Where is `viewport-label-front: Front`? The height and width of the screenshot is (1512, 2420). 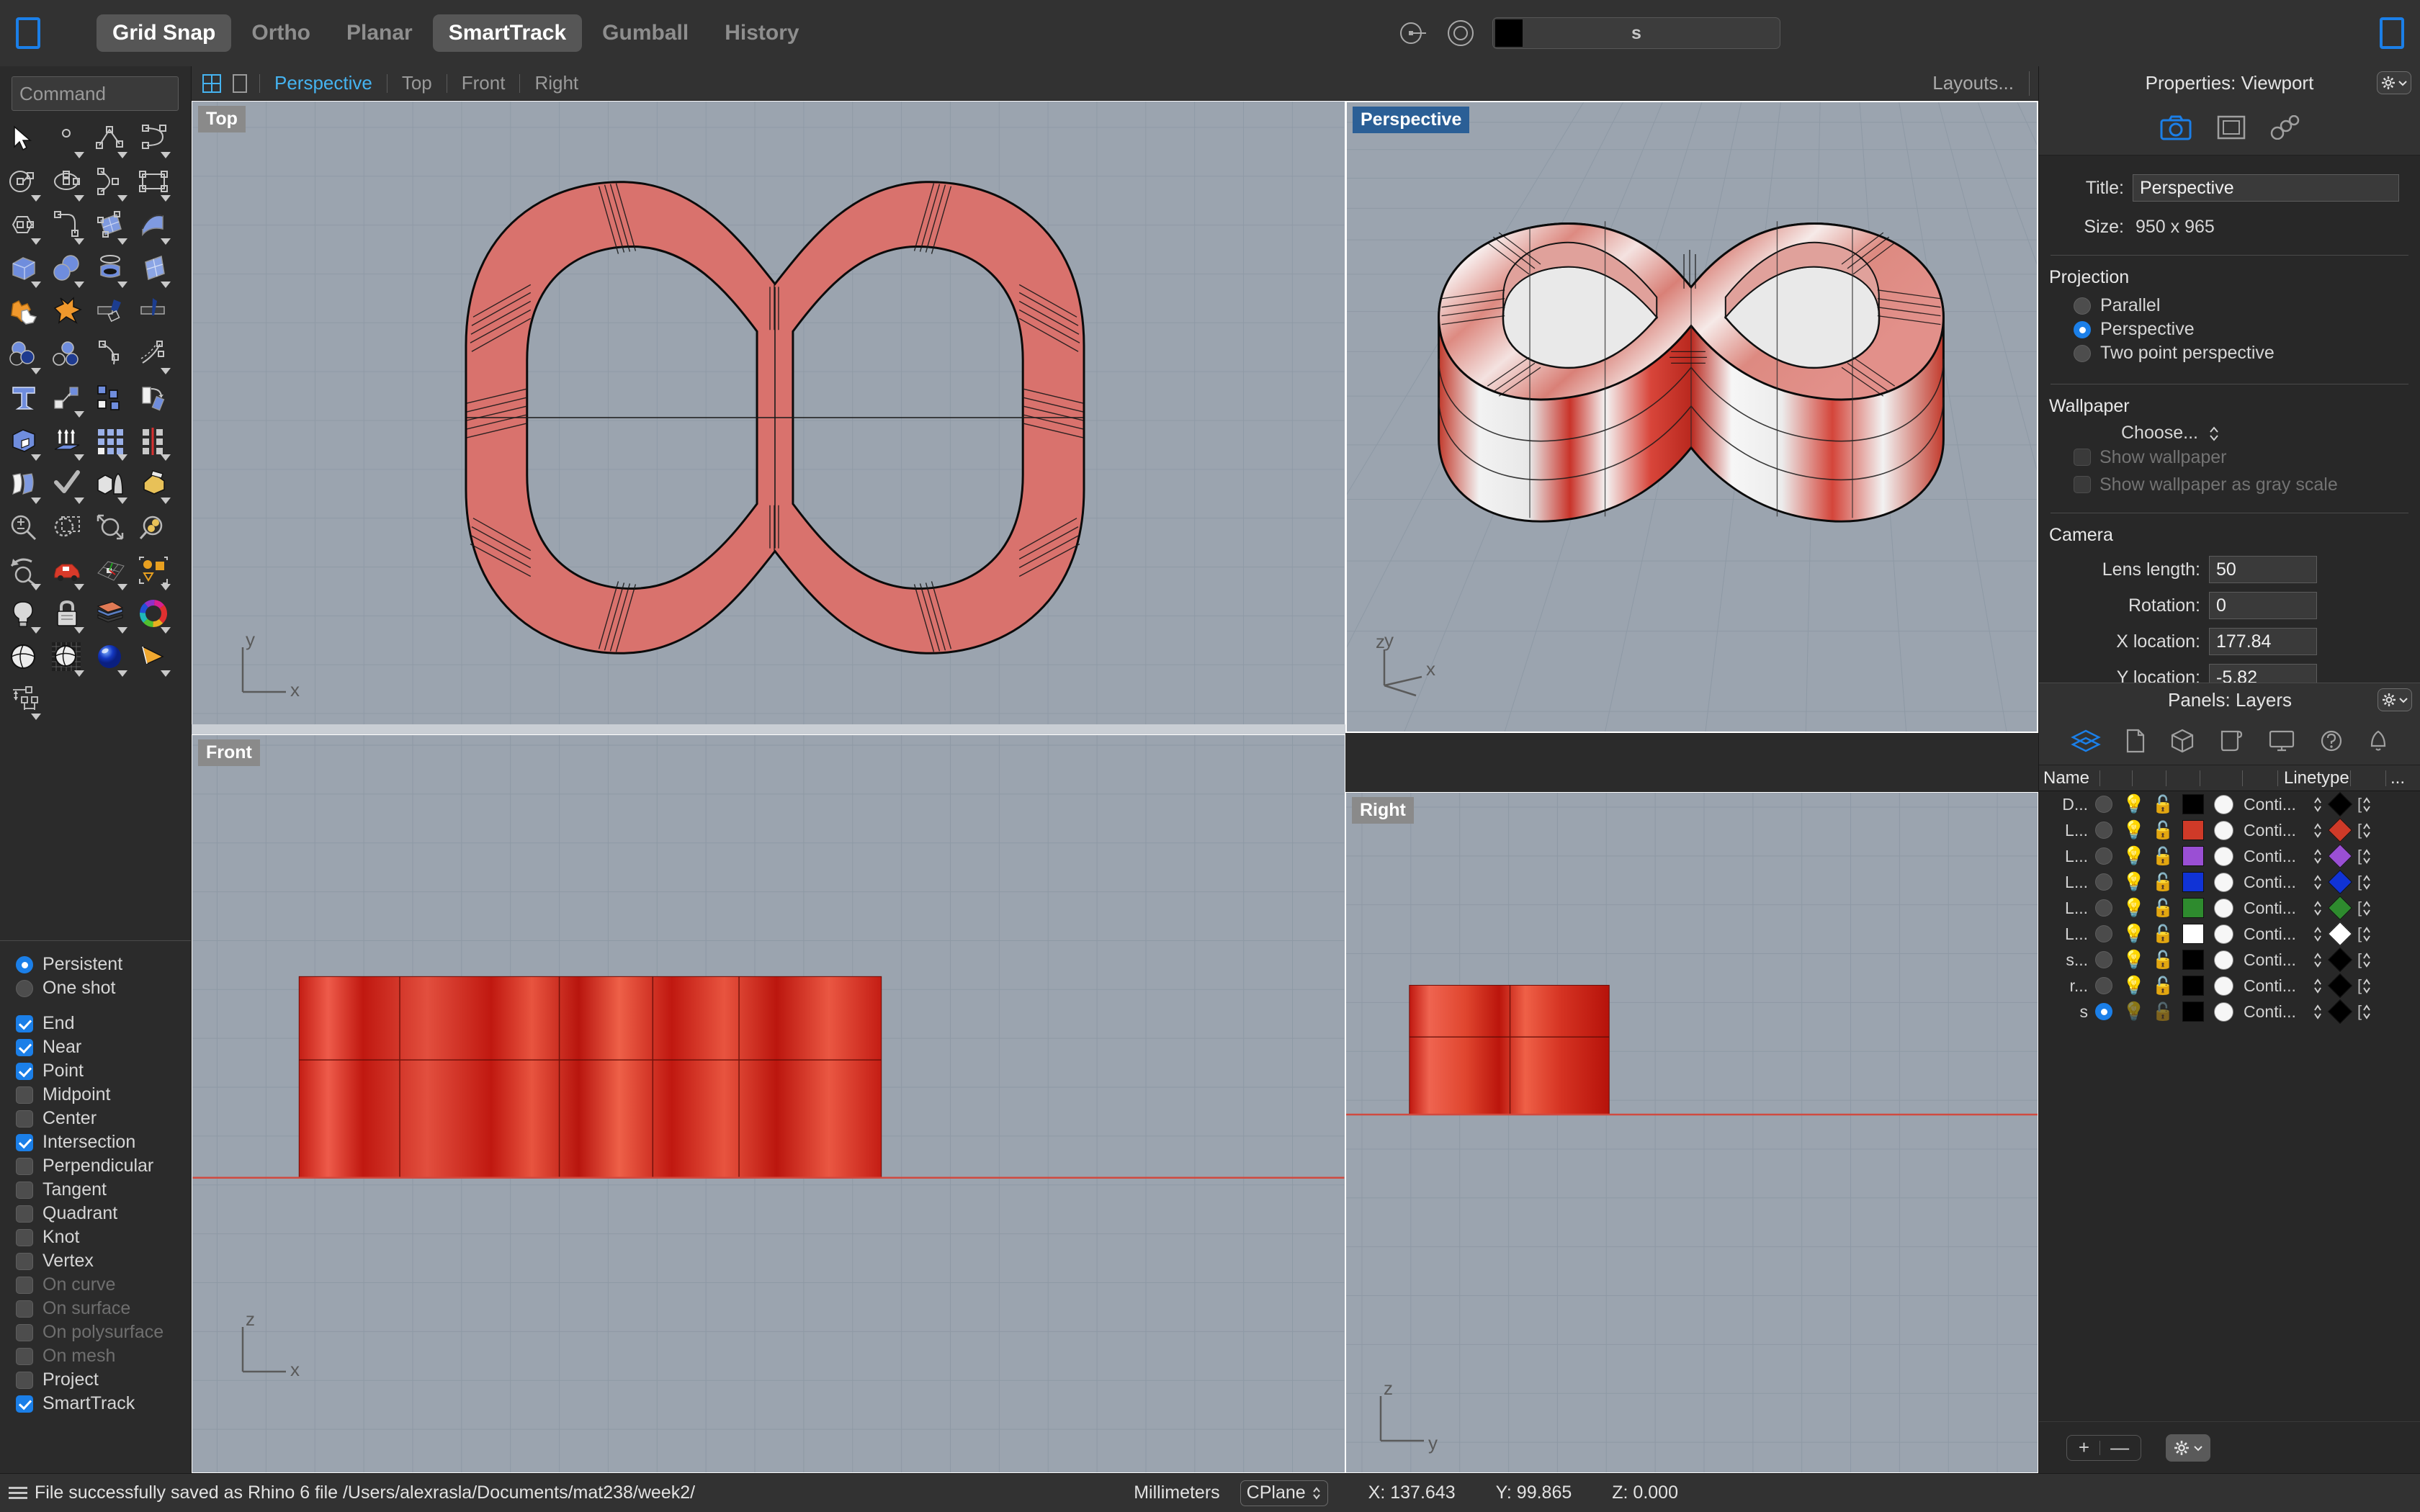
viewport-label-front: Front is located at coordinates (229, 752).